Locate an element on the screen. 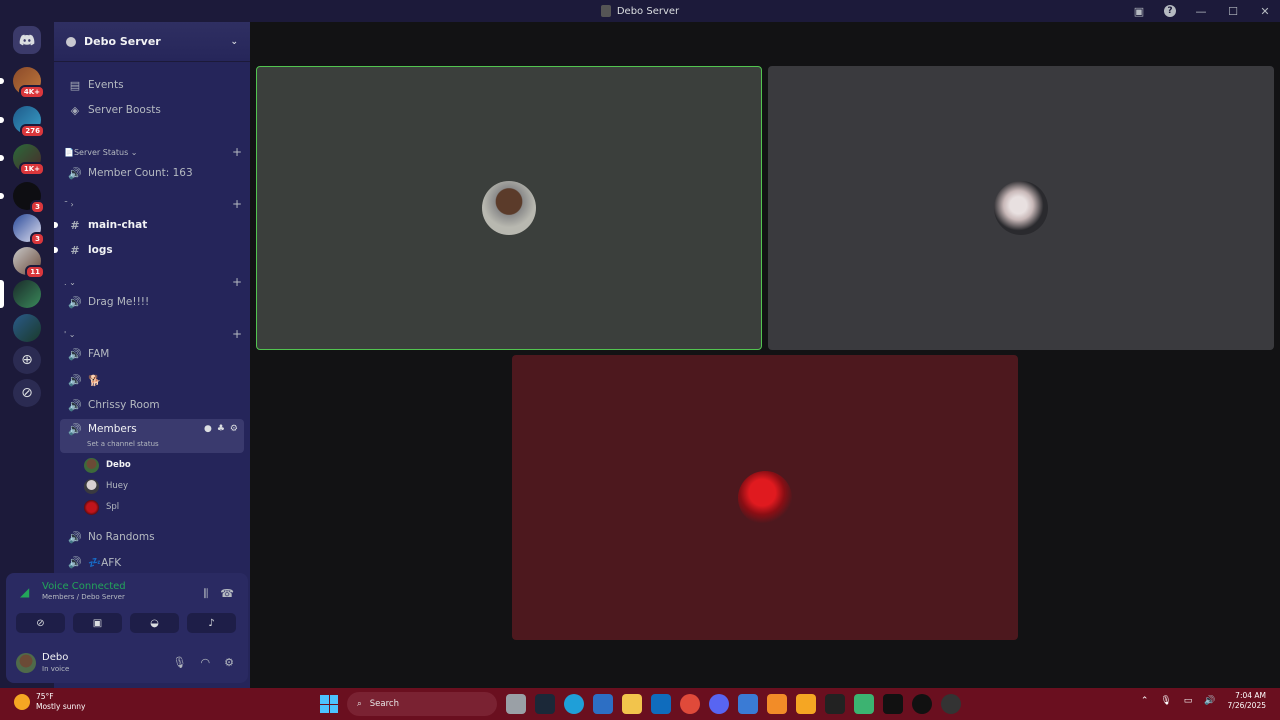 The image size is (1280, 720). activity-button: ◒ is located at coordinates (154, 623).